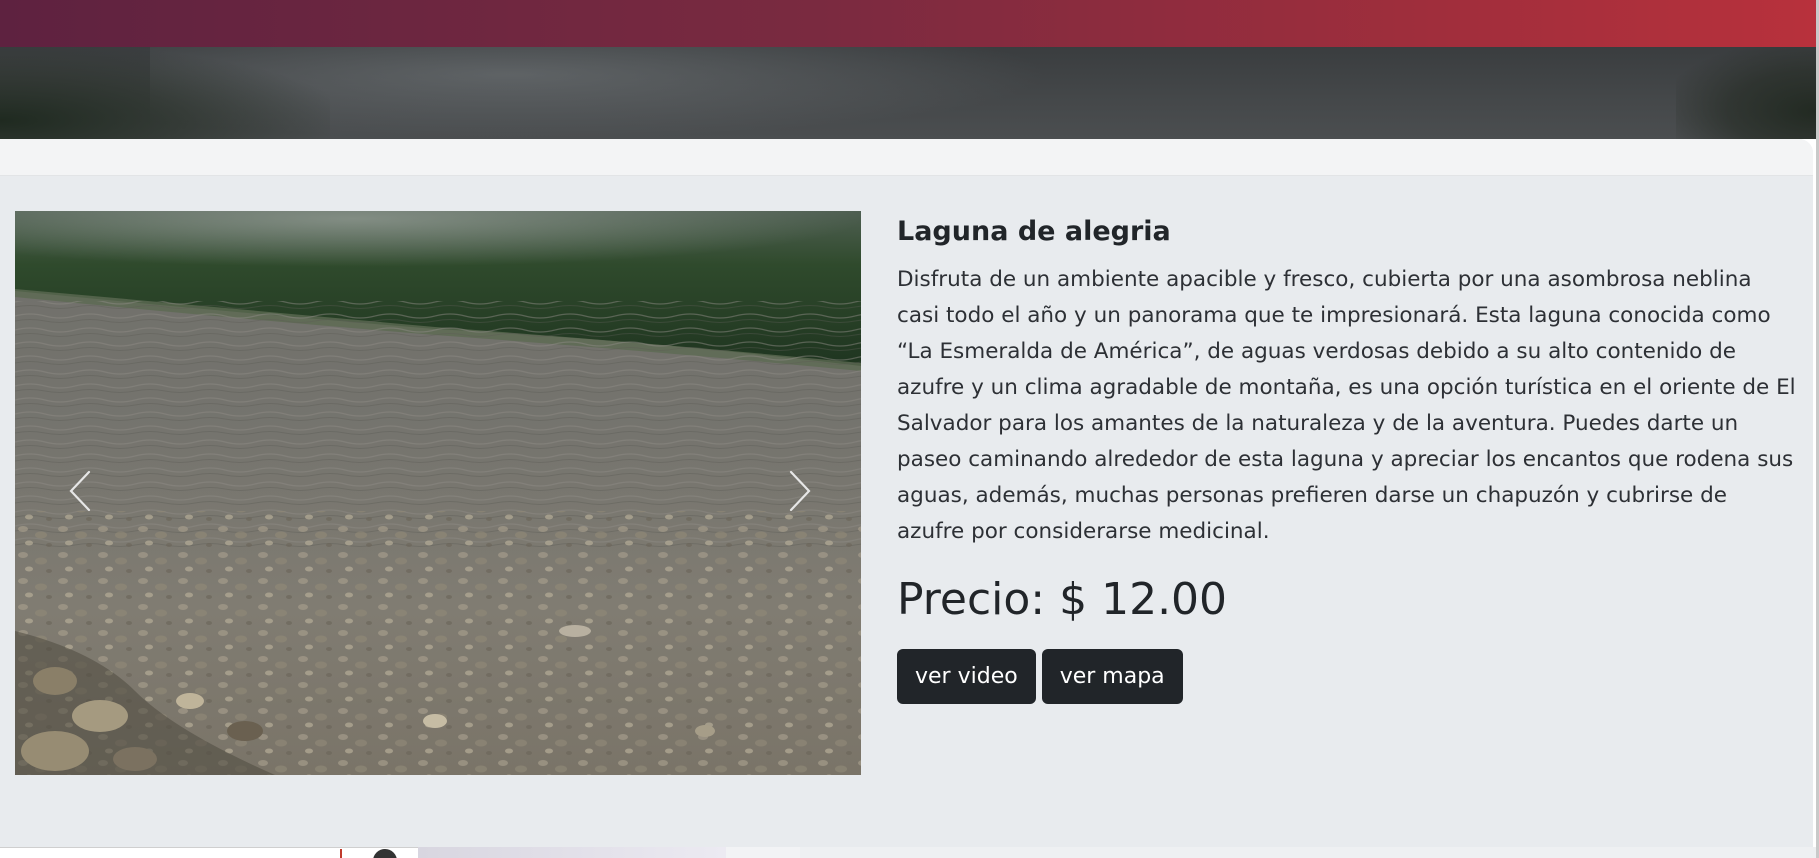  Describe the element at coordinates (906, 157) in the screenshot. I see `card-header` at that location.